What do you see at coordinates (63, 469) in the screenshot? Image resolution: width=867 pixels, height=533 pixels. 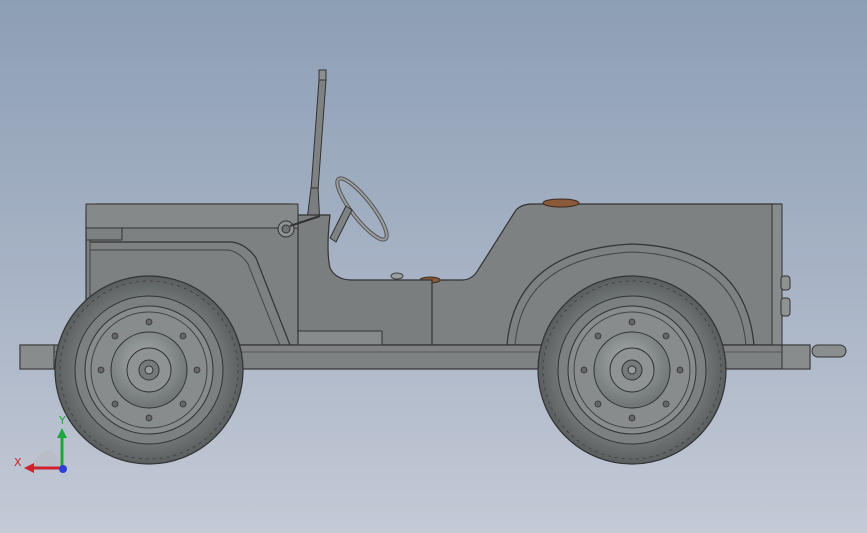 I see `z-axis-dot-icon` at bounding box center [63, 469].